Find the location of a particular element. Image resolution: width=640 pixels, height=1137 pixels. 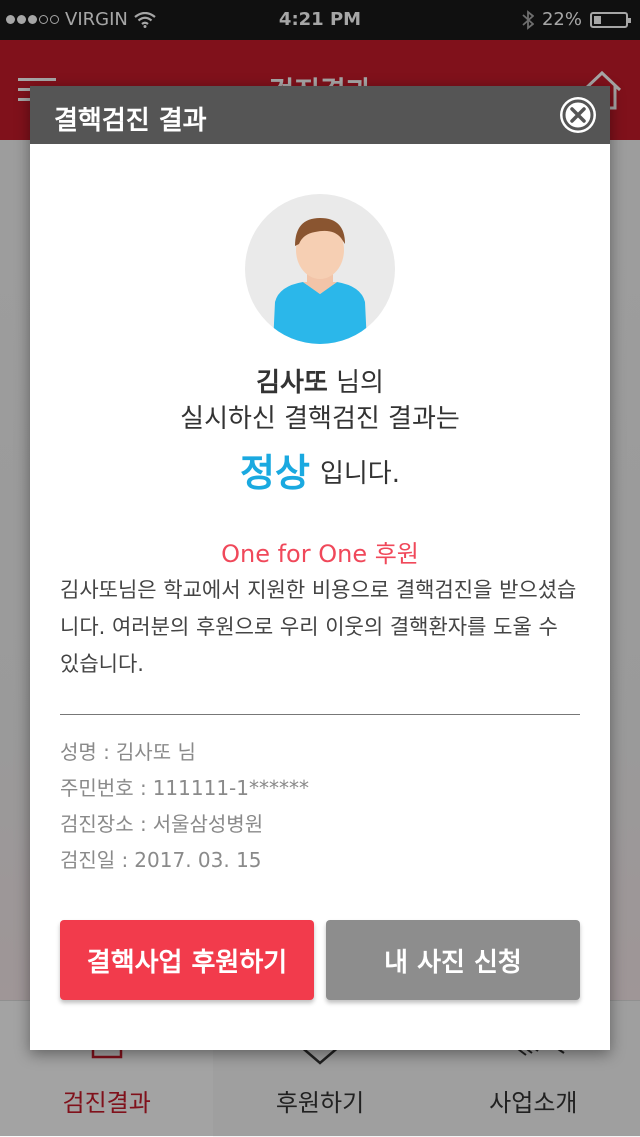

info-date-value: 2017. 03. 15 is located at coordinates (198, 860).